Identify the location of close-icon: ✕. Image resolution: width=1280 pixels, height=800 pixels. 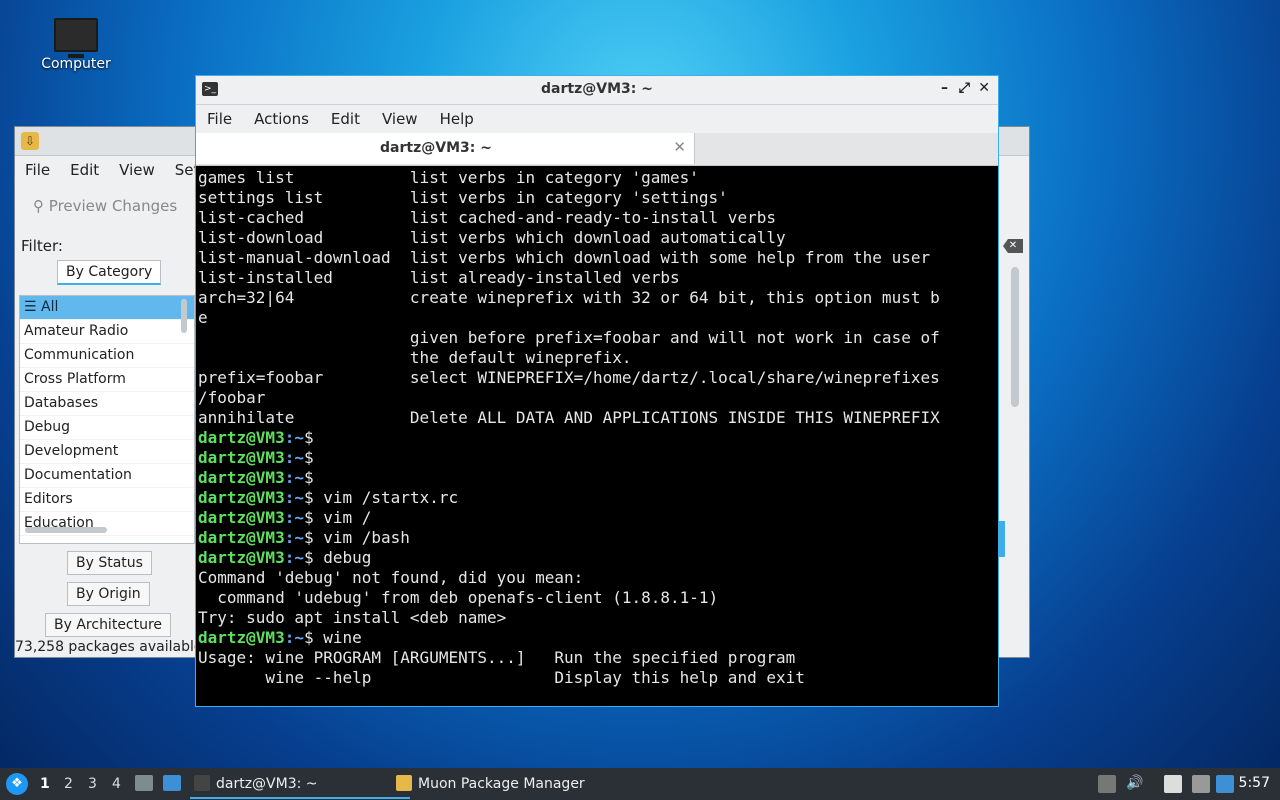
(984, 88).